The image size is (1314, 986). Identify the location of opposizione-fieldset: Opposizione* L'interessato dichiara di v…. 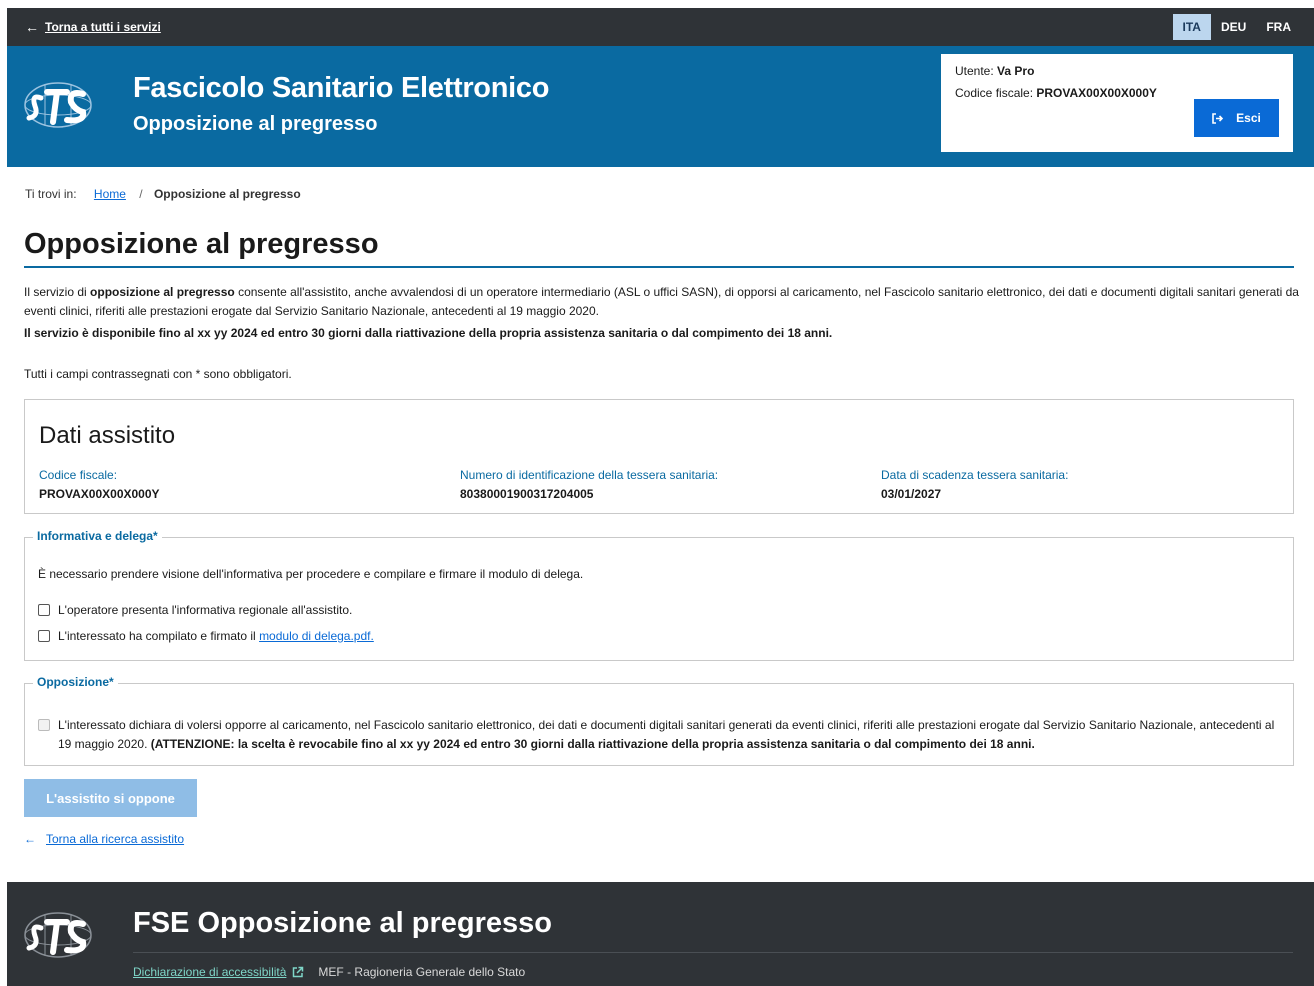
(659, 720).